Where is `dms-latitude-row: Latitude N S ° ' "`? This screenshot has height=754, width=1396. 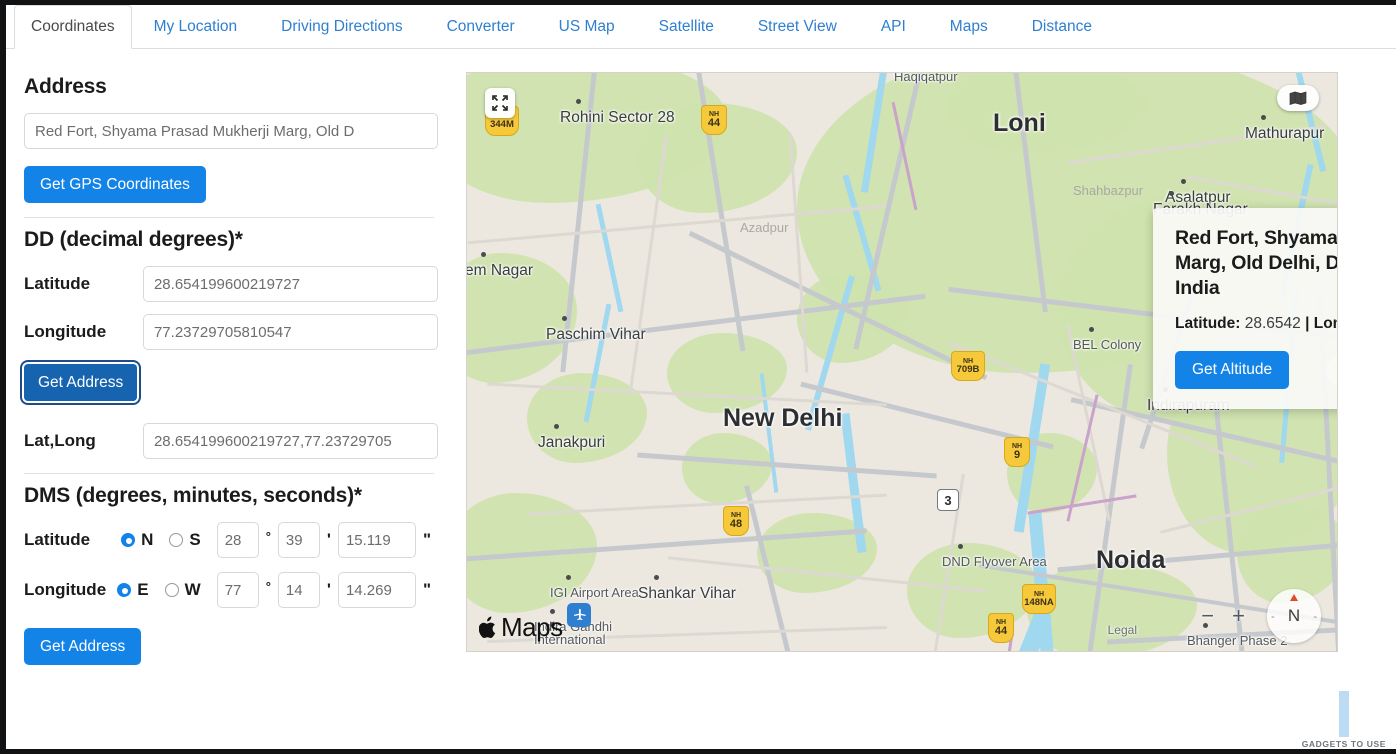
dms-latitude-row: Latitude N S ° ' " is located at coordinates (229, 540).